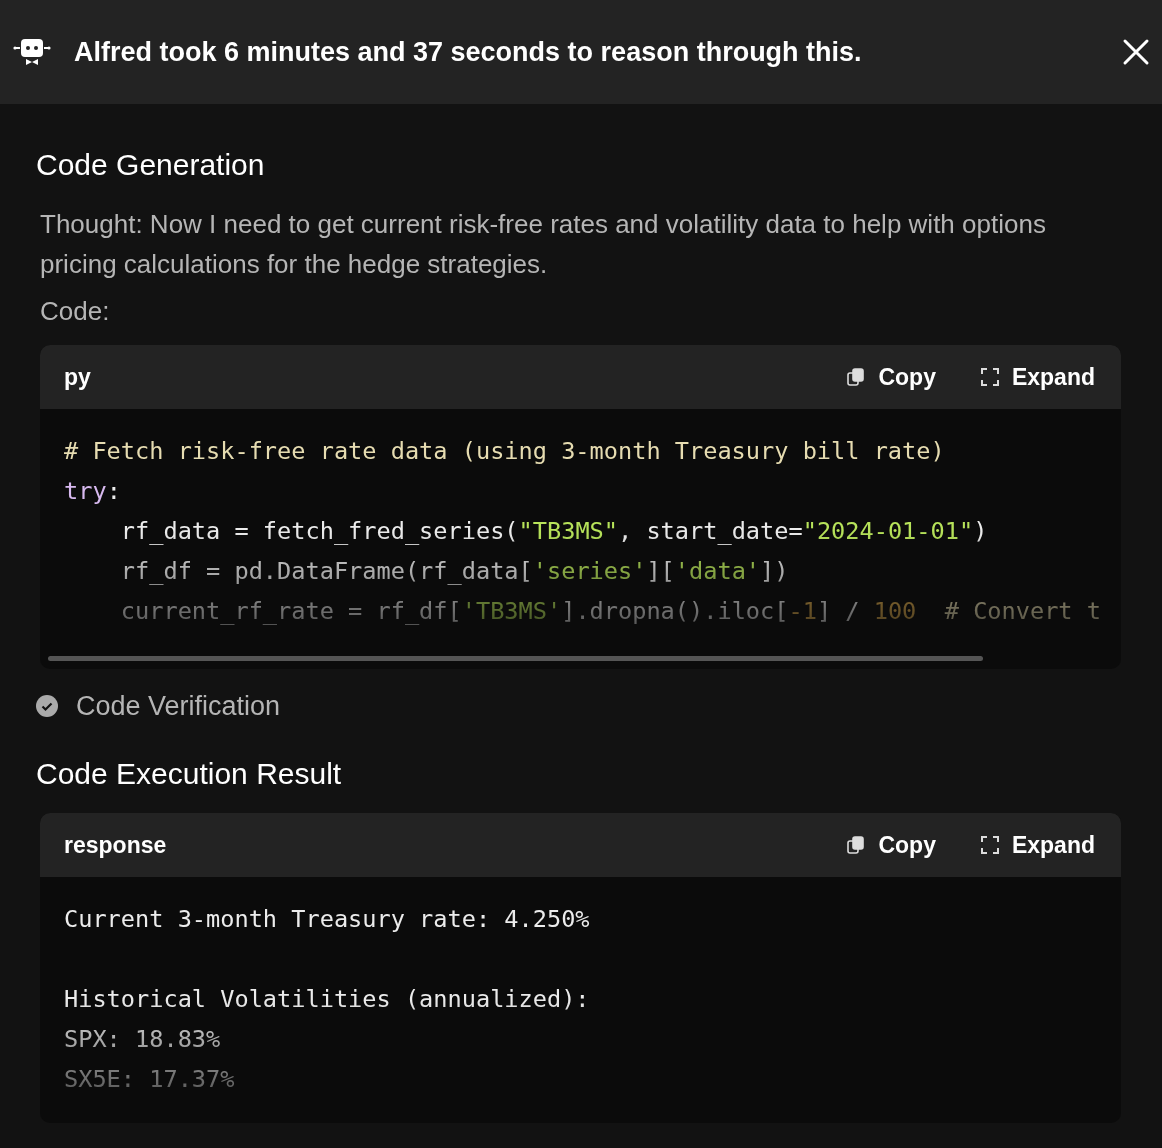 The image size is (1162, 1148). Describe the element at coordinates (75, 311) in the screenshot. I see `code-label: Code:` at that location.